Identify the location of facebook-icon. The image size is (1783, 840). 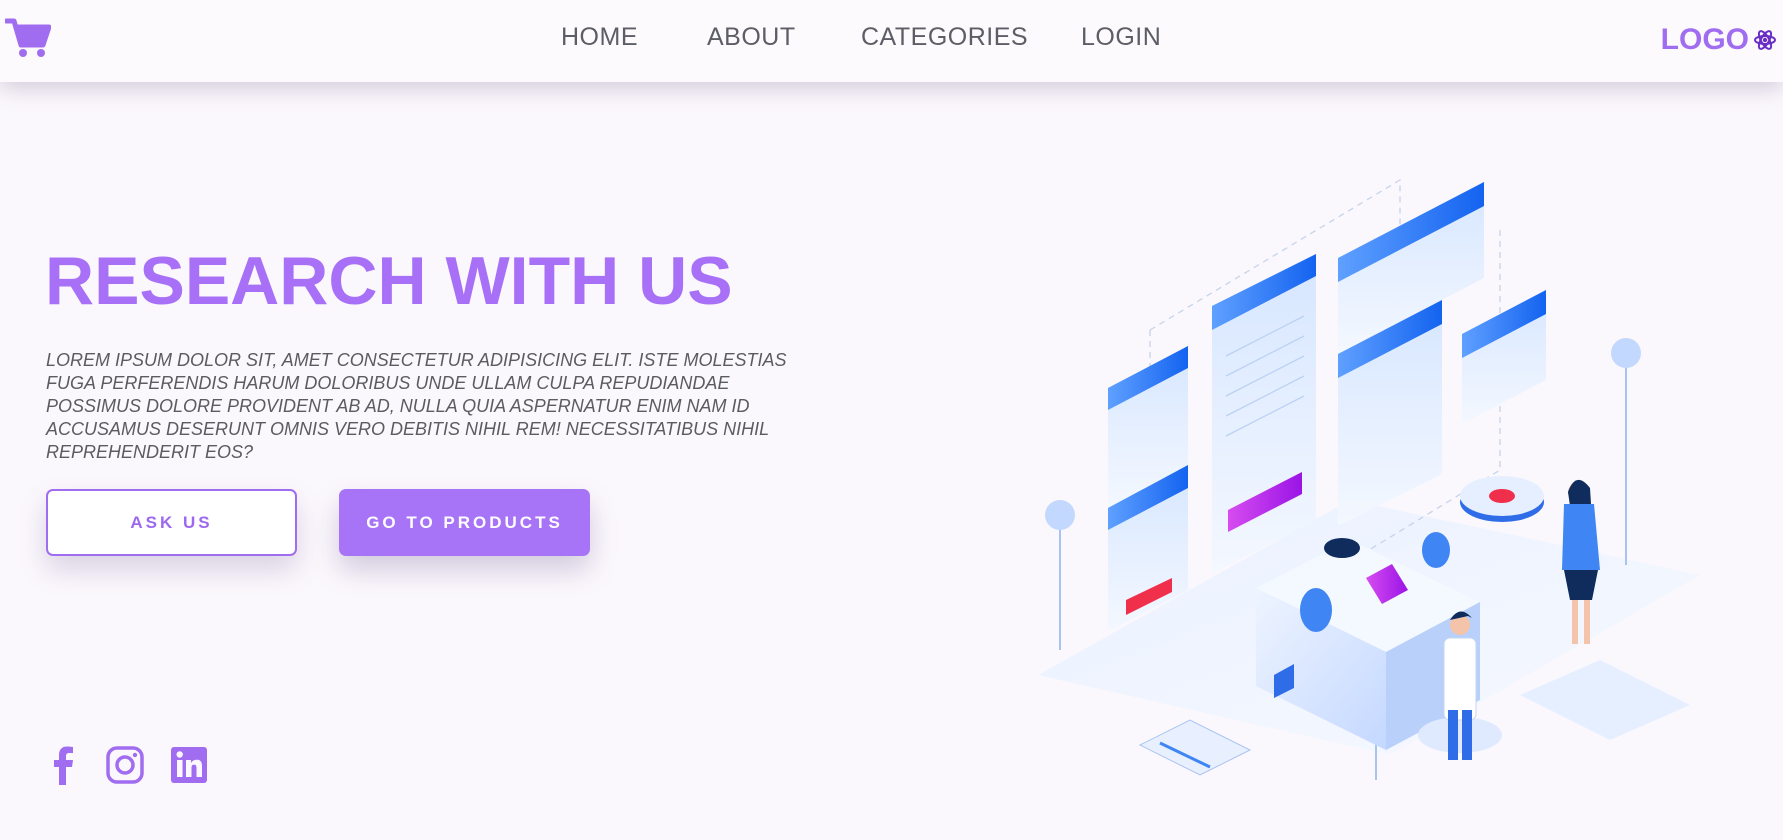
(64, 765).